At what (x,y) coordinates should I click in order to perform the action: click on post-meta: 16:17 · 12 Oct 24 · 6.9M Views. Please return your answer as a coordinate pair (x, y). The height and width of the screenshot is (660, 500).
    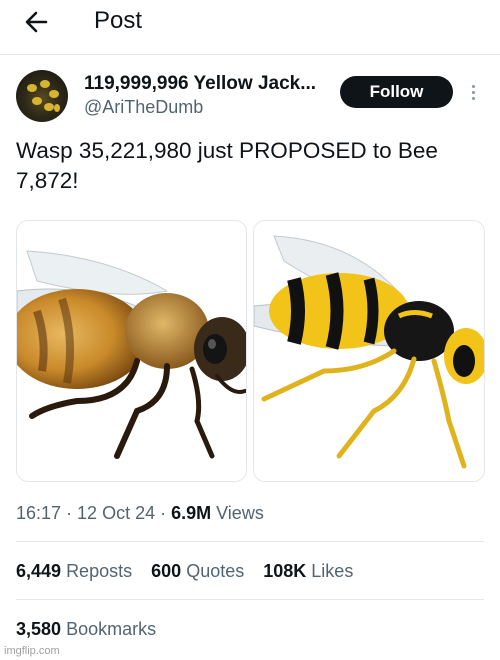
    Looking at the image, I should click on (140, 513).